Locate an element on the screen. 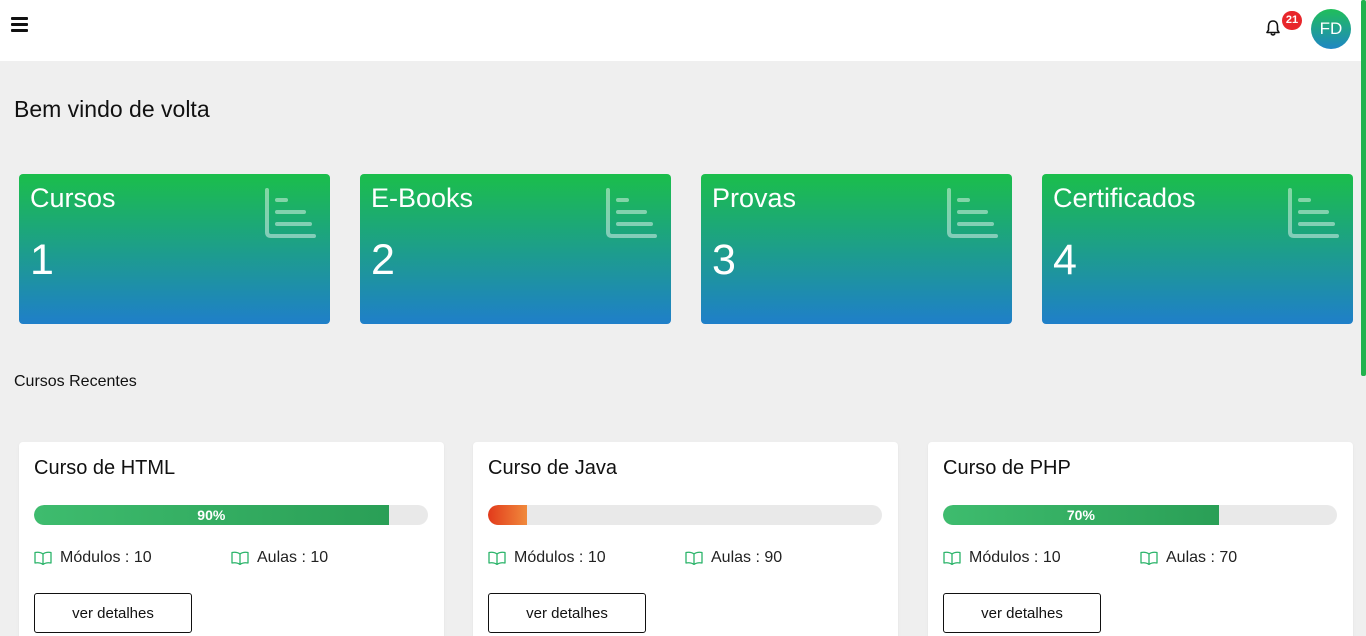 The height and width of the screenshot is (636, 1366). top-bar: 21 FD is located at coordinates (683, 30).